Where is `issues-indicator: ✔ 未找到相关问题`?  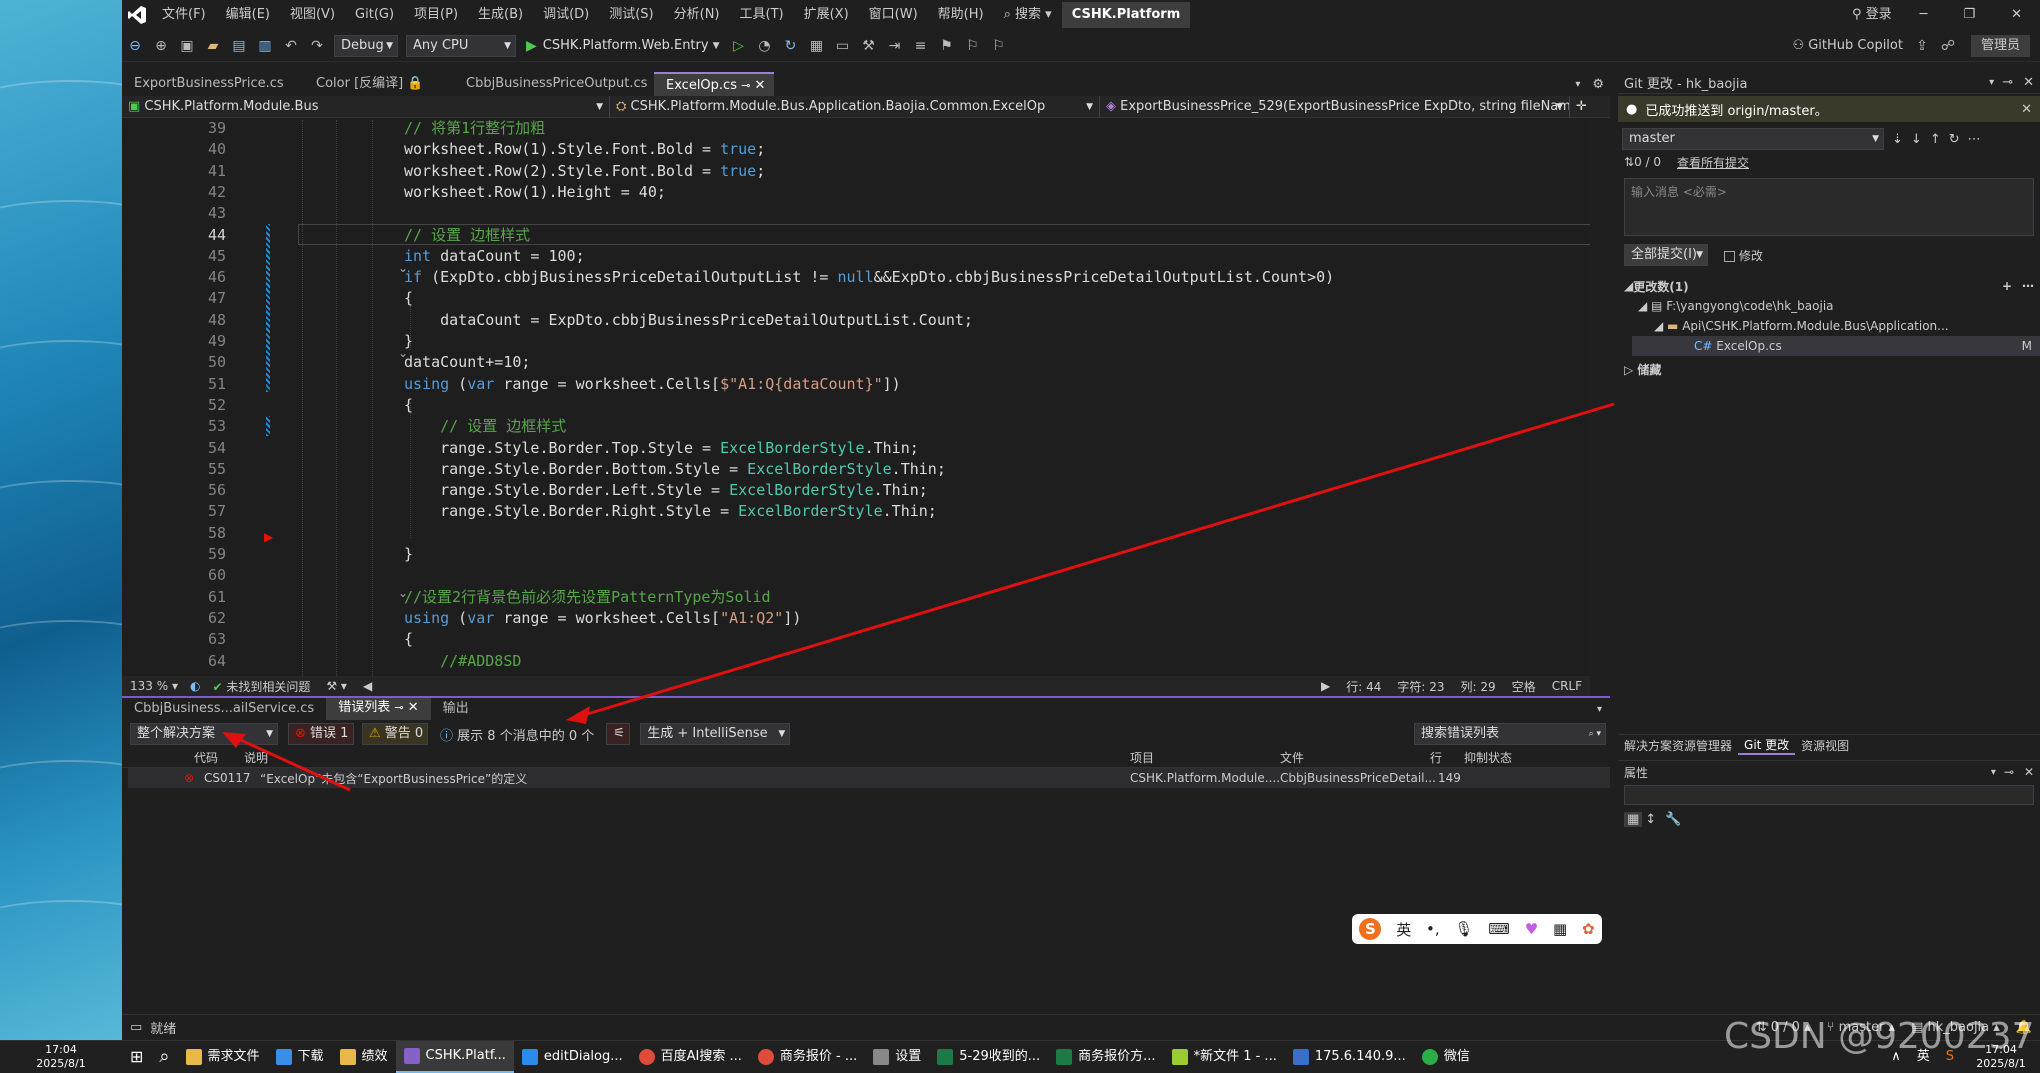 issues-indicator: ✔ 未找到相关问题 is located at coordinates (261, 686).